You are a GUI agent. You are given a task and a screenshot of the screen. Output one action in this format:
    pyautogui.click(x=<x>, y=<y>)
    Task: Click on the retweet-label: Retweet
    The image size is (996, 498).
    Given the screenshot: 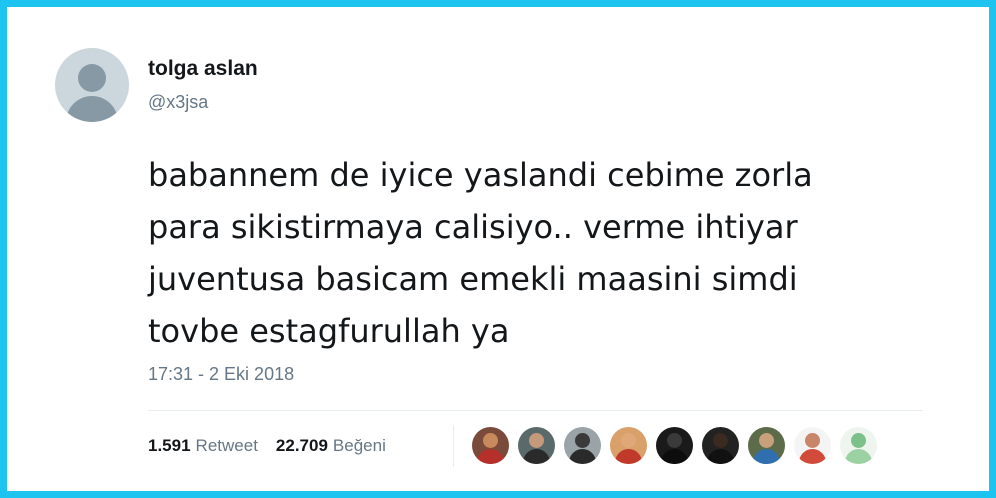 What is the action you would take?
    pyautogui.click(x=226, y=445)
    